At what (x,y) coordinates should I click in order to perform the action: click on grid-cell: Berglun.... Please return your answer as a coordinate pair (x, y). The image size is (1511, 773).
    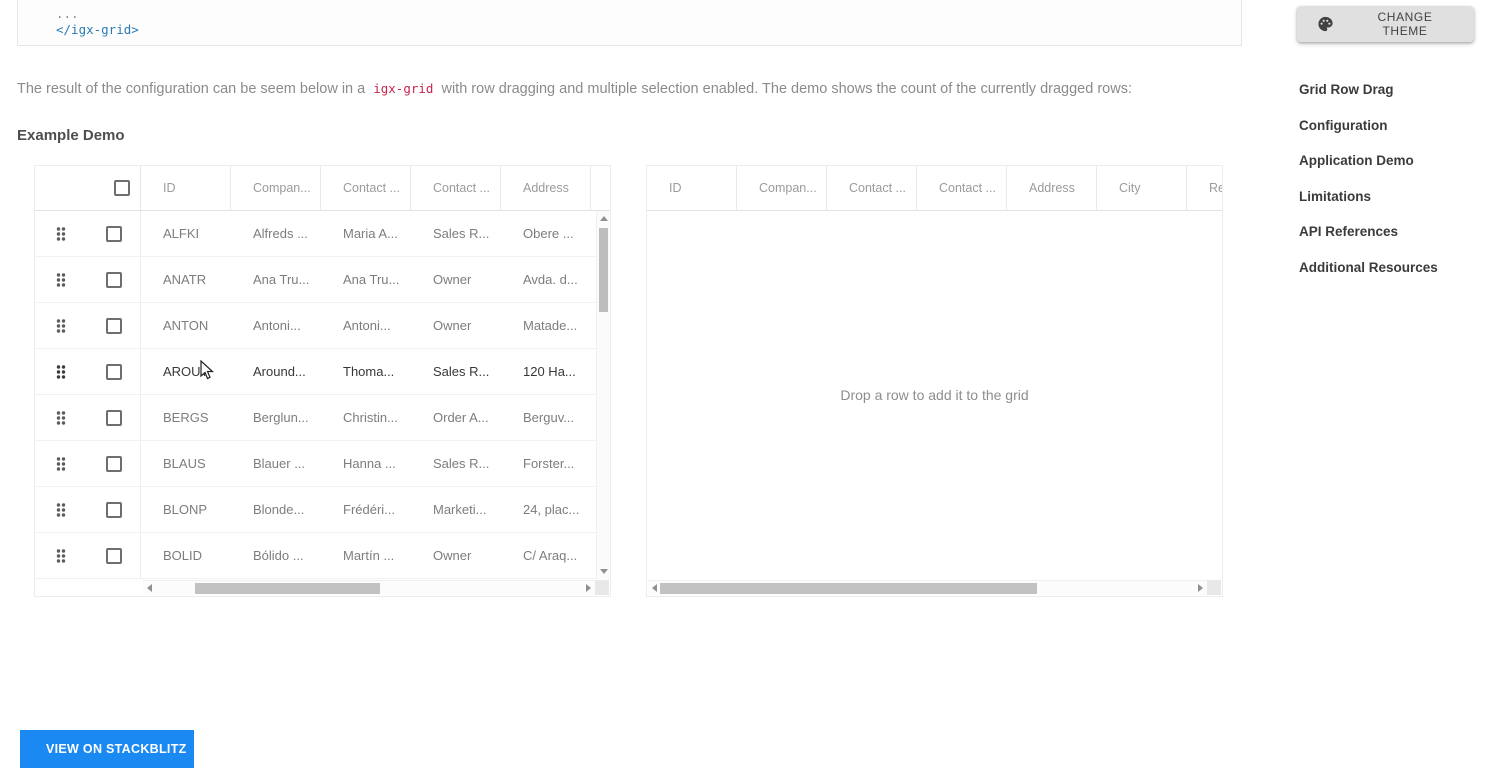
    Looking at the image, I should click on (276, 417).